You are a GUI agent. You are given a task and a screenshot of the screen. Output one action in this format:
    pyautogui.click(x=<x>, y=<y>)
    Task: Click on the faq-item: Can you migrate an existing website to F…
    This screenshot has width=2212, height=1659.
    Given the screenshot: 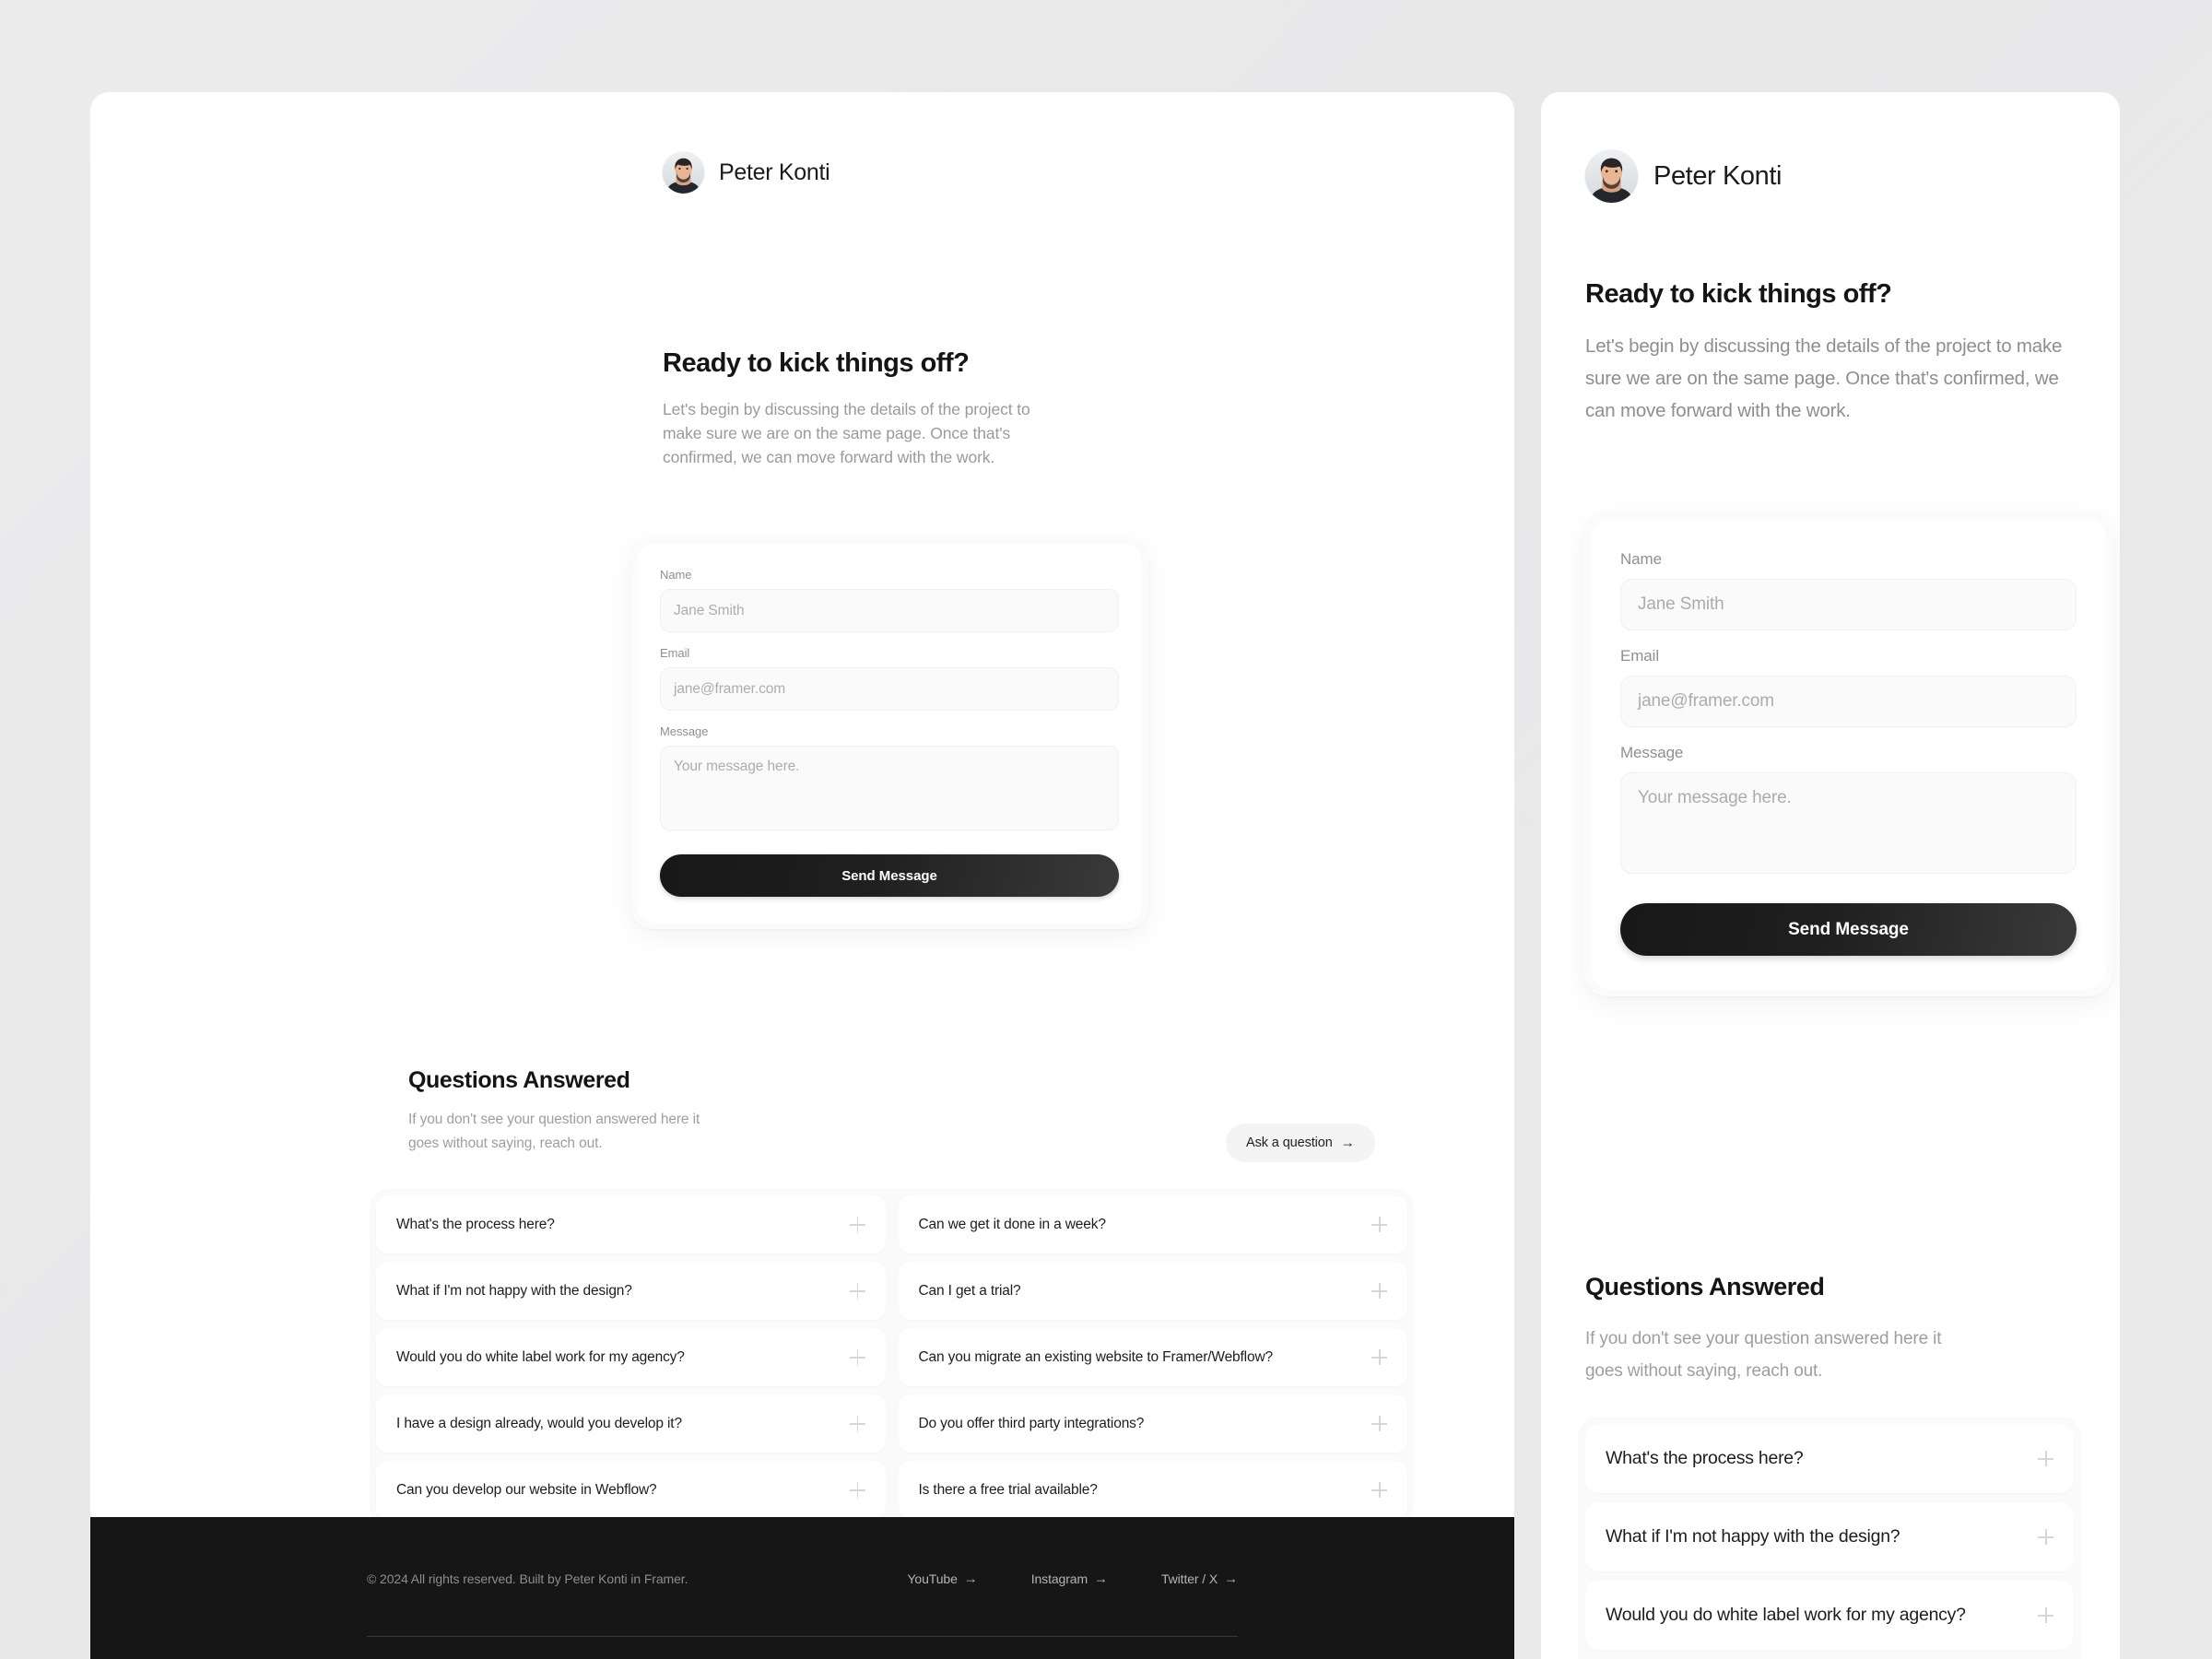 What is the action you would take?
    pyautogui.click(x=1152, y=1357)
    